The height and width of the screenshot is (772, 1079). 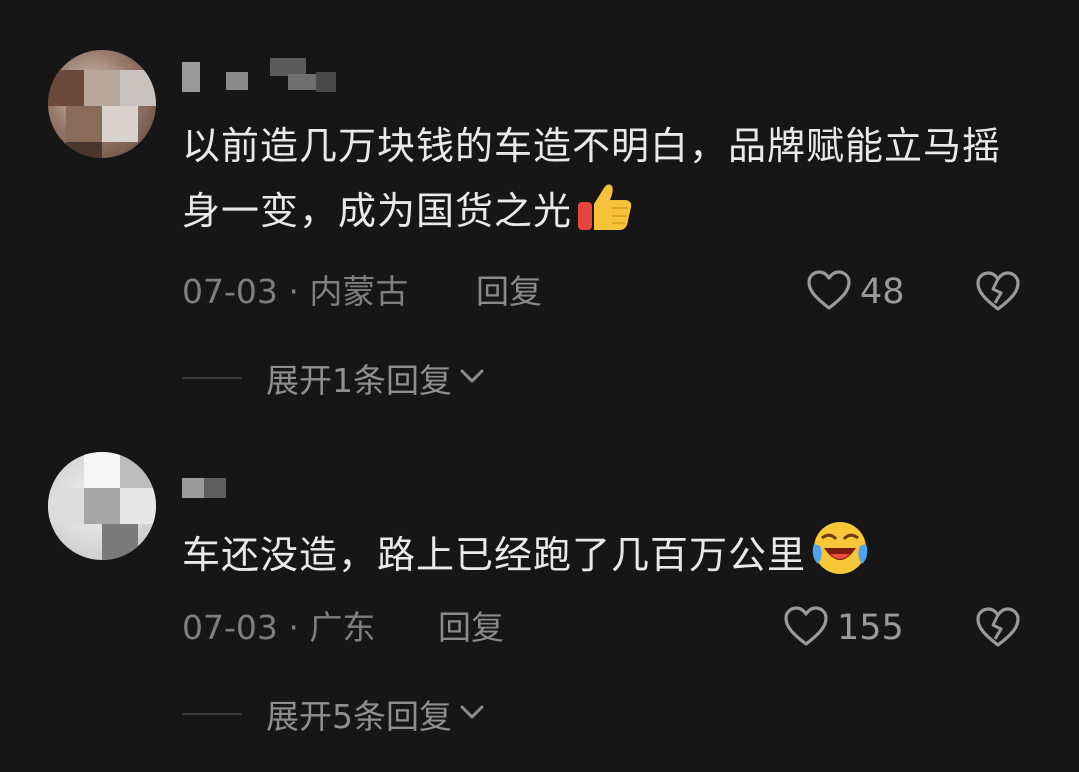 I want to click on comment-location: 内蒙古, so click(x=359, y=291).